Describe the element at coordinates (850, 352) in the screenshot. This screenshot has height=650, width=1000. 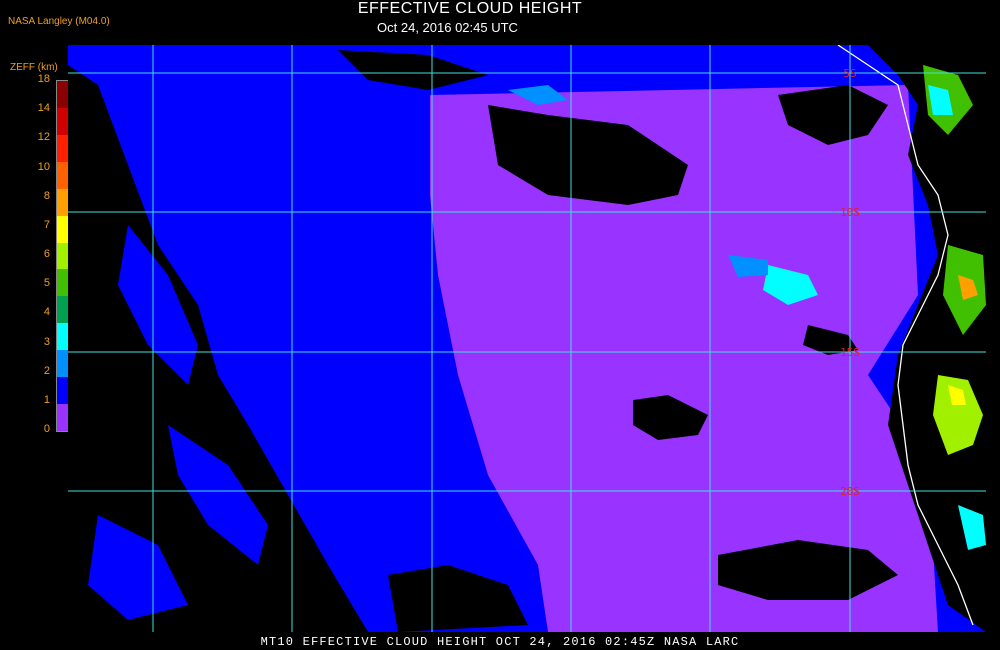
I see `latitude-label: 15S` at that location.